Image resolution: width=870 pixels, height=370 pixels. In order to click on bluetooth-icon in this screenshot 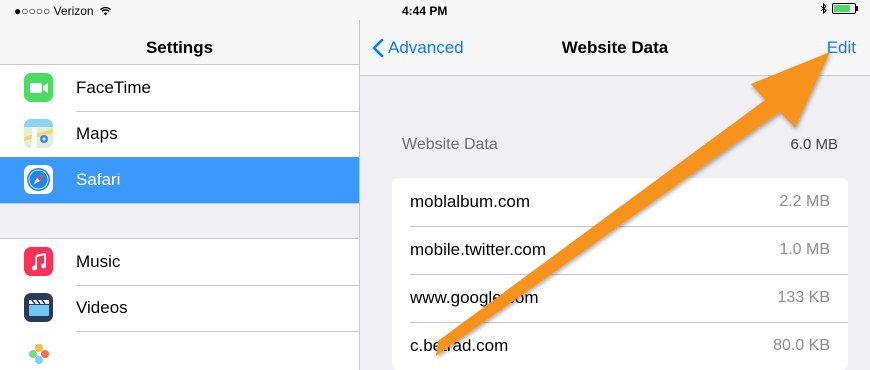, I will do `click(823, 8)`.